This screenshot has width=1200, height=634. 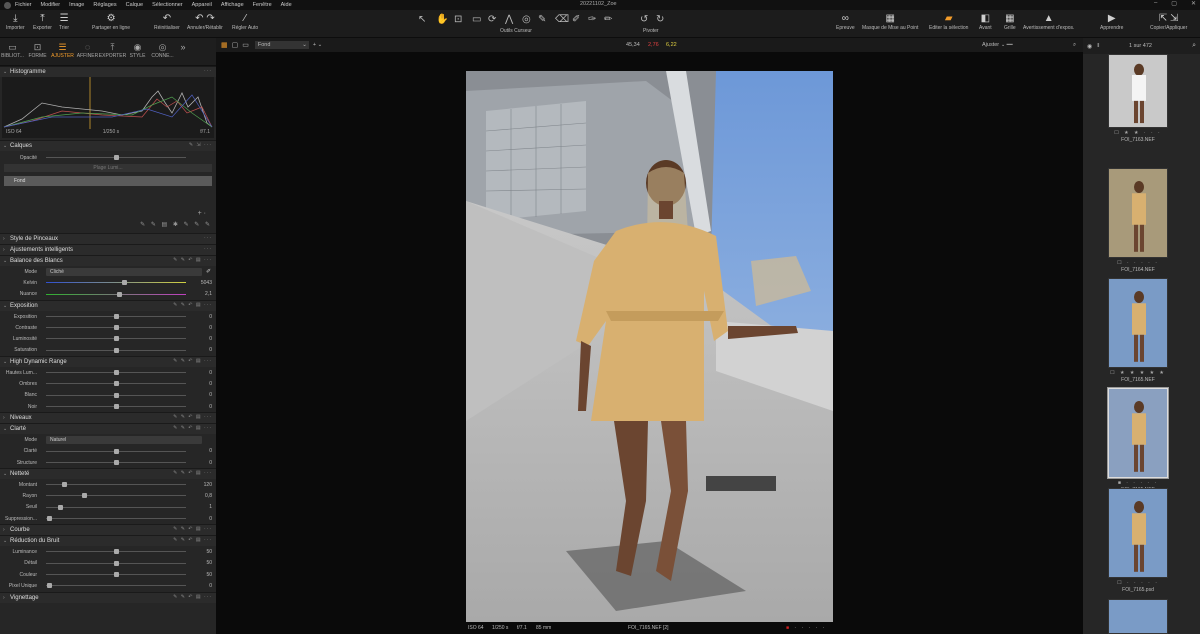 I want to click on opacity-slider-knob, so click(x=116, y=157).